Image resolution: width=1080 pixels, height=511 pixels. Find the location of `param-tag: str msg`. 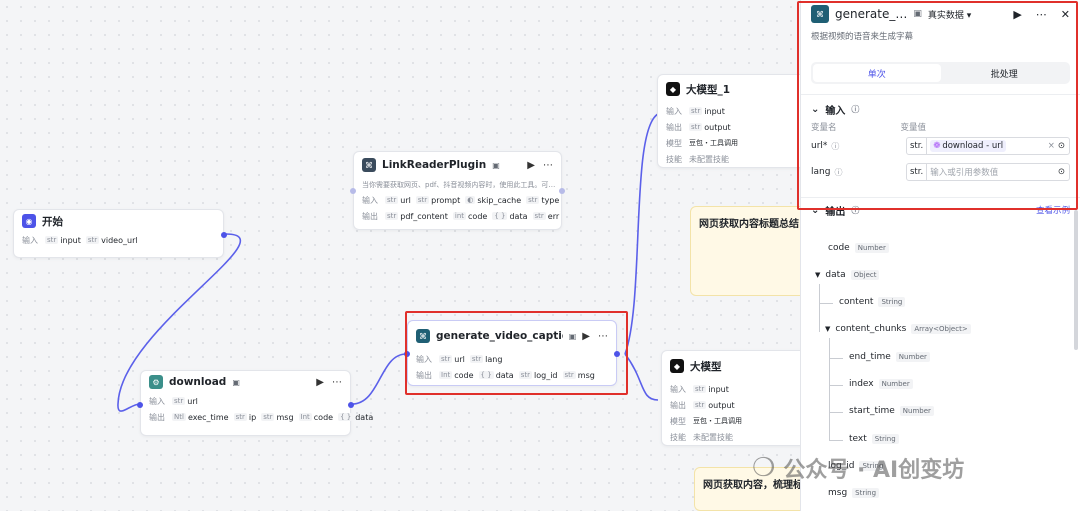

param-tag: str msg is located at coordinates (277, 417).